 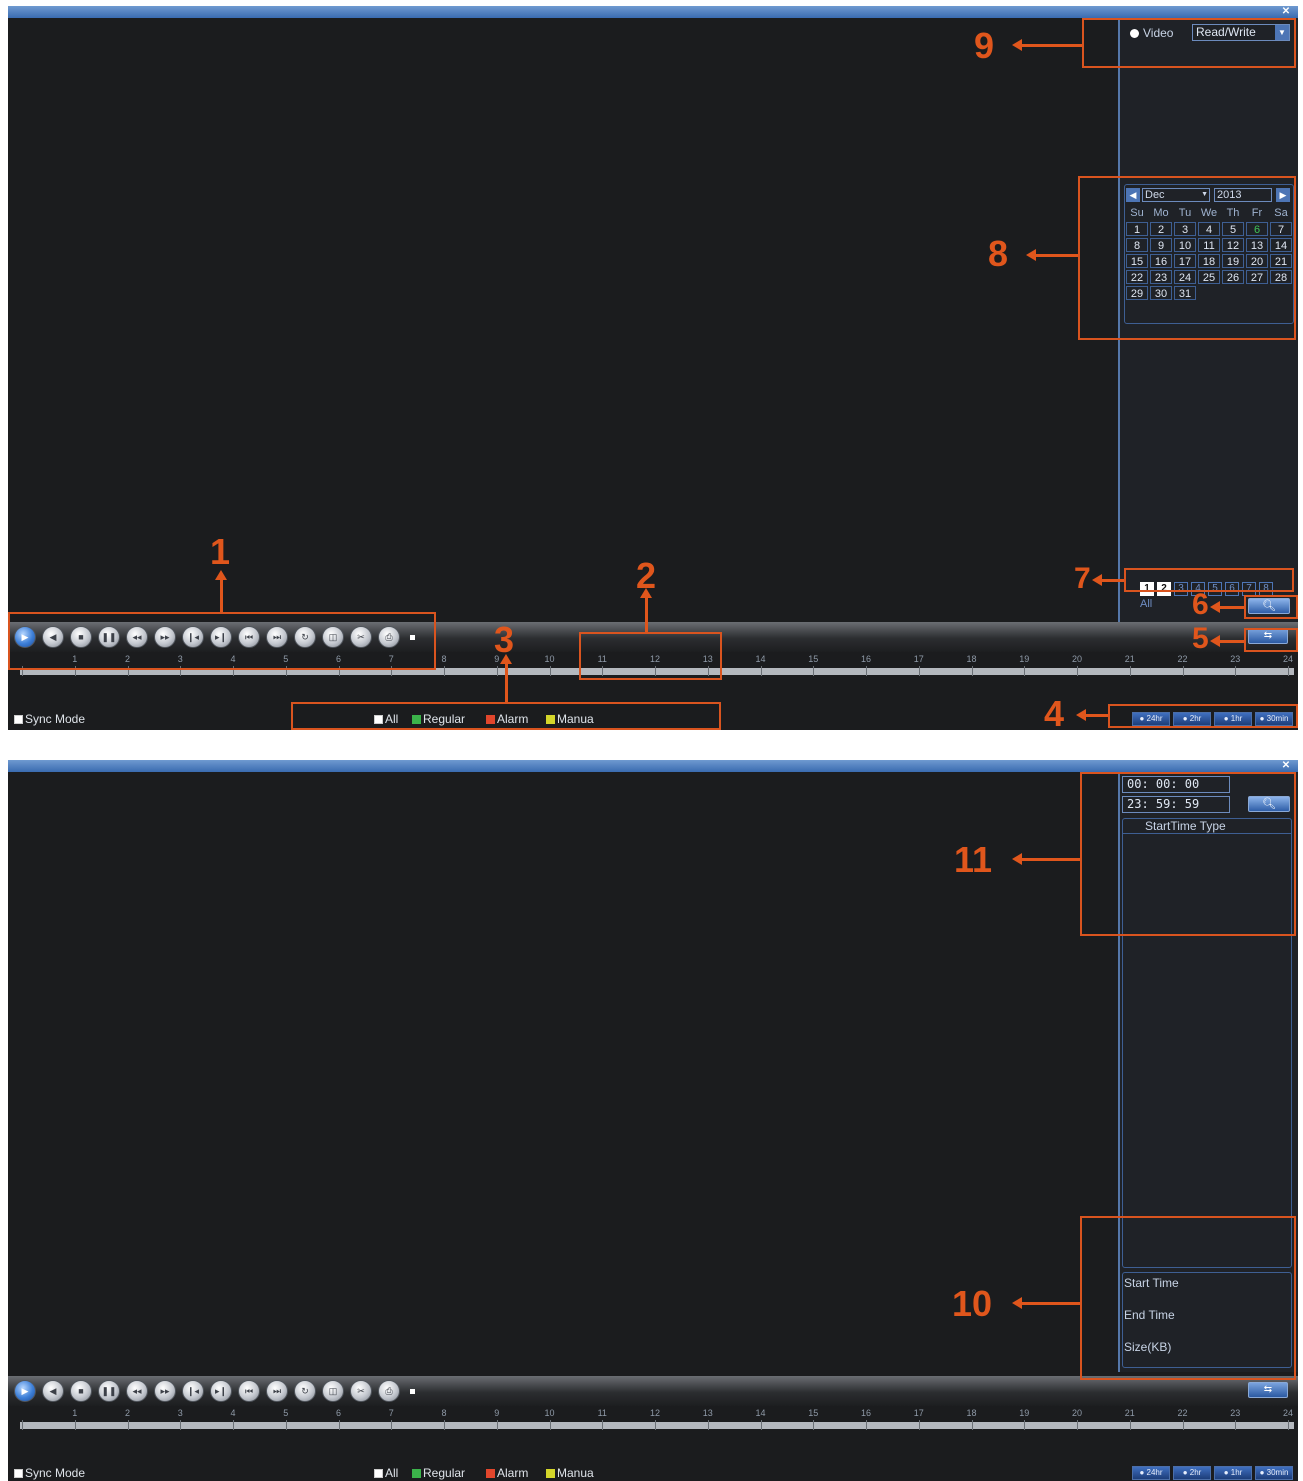 What do you see at coordinates (392, 1473) in the screenshot?
I see `filter-all-checkbox-label: All` at bounding box center [392, 1473].